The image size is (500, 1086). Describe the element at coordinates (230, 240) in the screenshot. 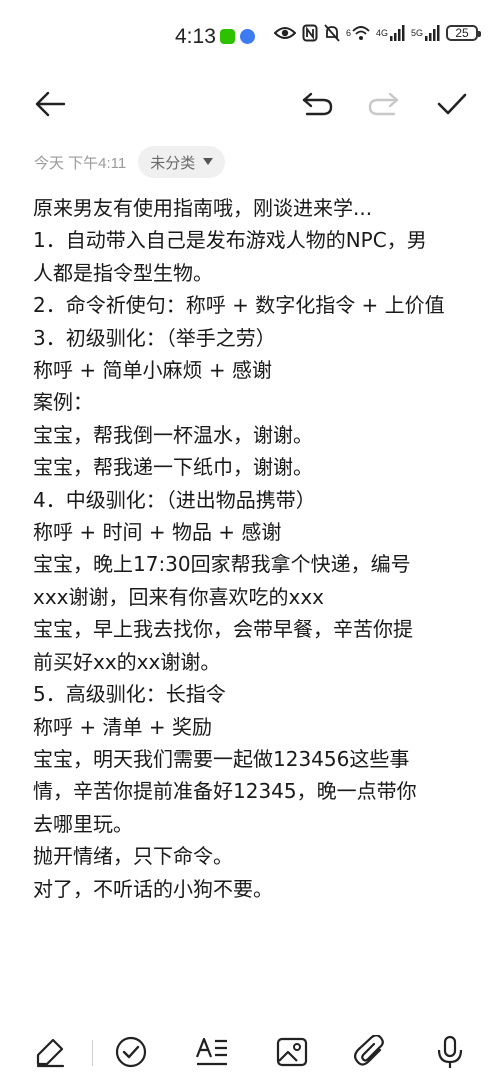

I see `note-line: 1．自动带入自己是发布游戏人物的NPC，男` at that location.